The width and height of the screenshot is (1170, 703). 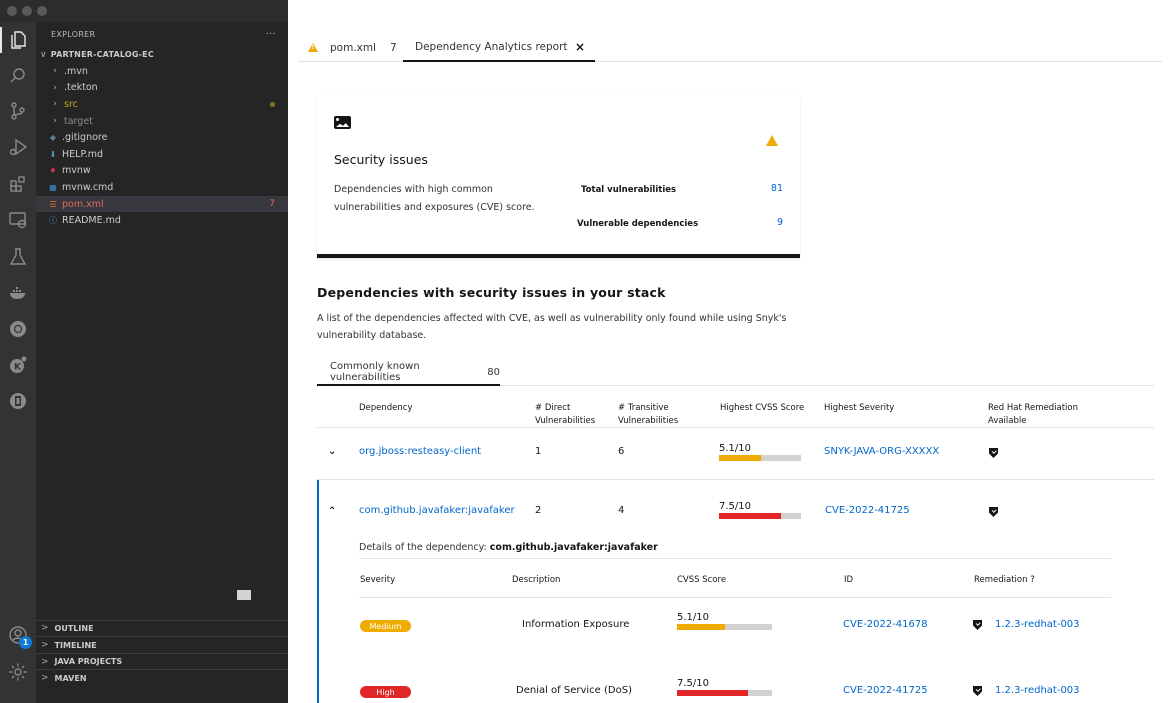 I want to click on windows-icon: ▦, so click(x=53, y=187).